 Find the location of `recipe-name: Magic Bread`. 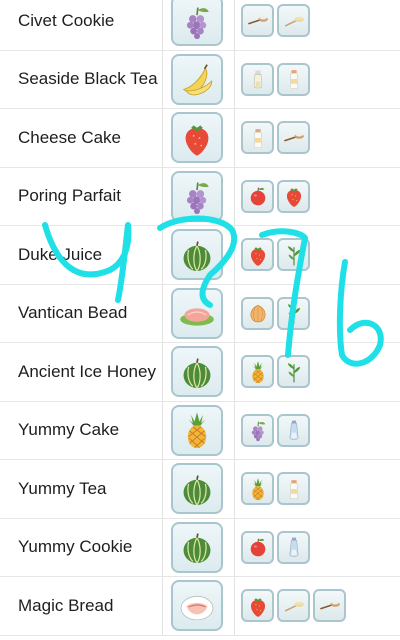

recipe-name: Magic Bread is located at coordinates (66, 605).